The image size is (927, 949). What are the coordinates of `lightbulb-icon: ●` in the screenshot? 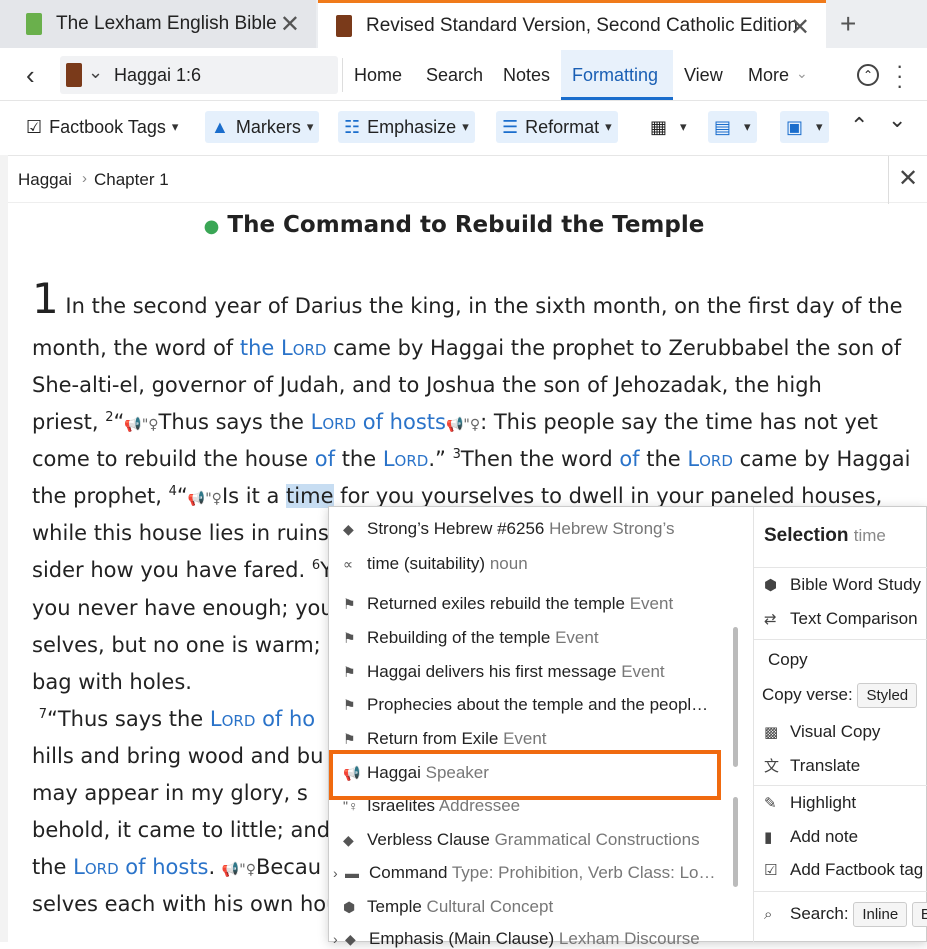 It's located at (211, 226).